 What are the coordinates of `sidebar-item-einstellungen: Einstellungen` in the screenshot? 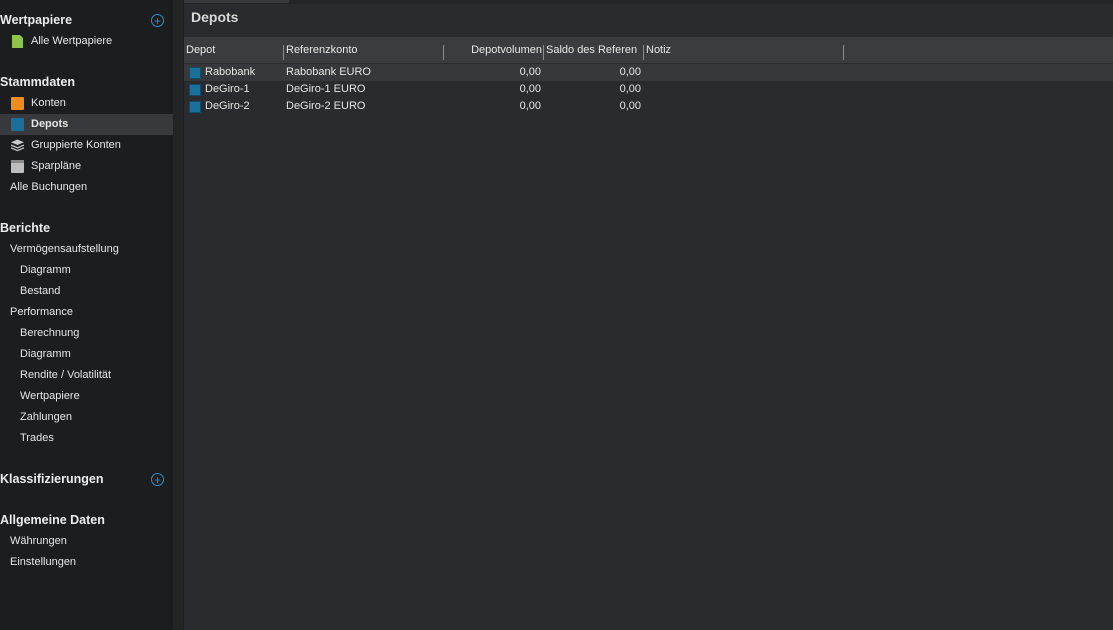 It's located at (86, 562).